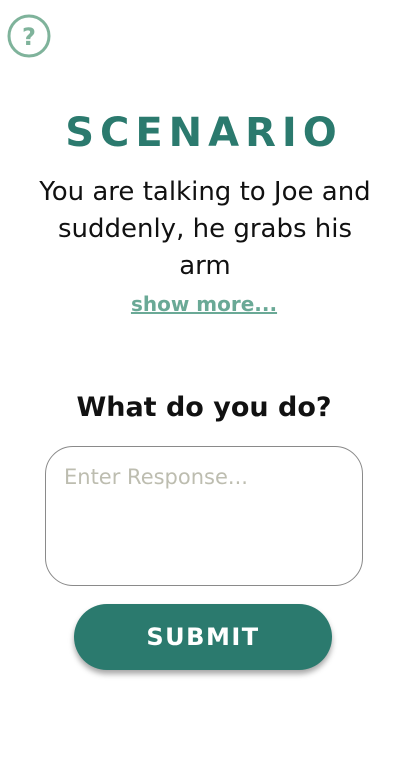 The height and width of the screenshot is (767, 408). What do you see at coordinates (204, 407) in the screenshot?
I see `prompt-question: What do you do?` at bounding box center [204, 407].